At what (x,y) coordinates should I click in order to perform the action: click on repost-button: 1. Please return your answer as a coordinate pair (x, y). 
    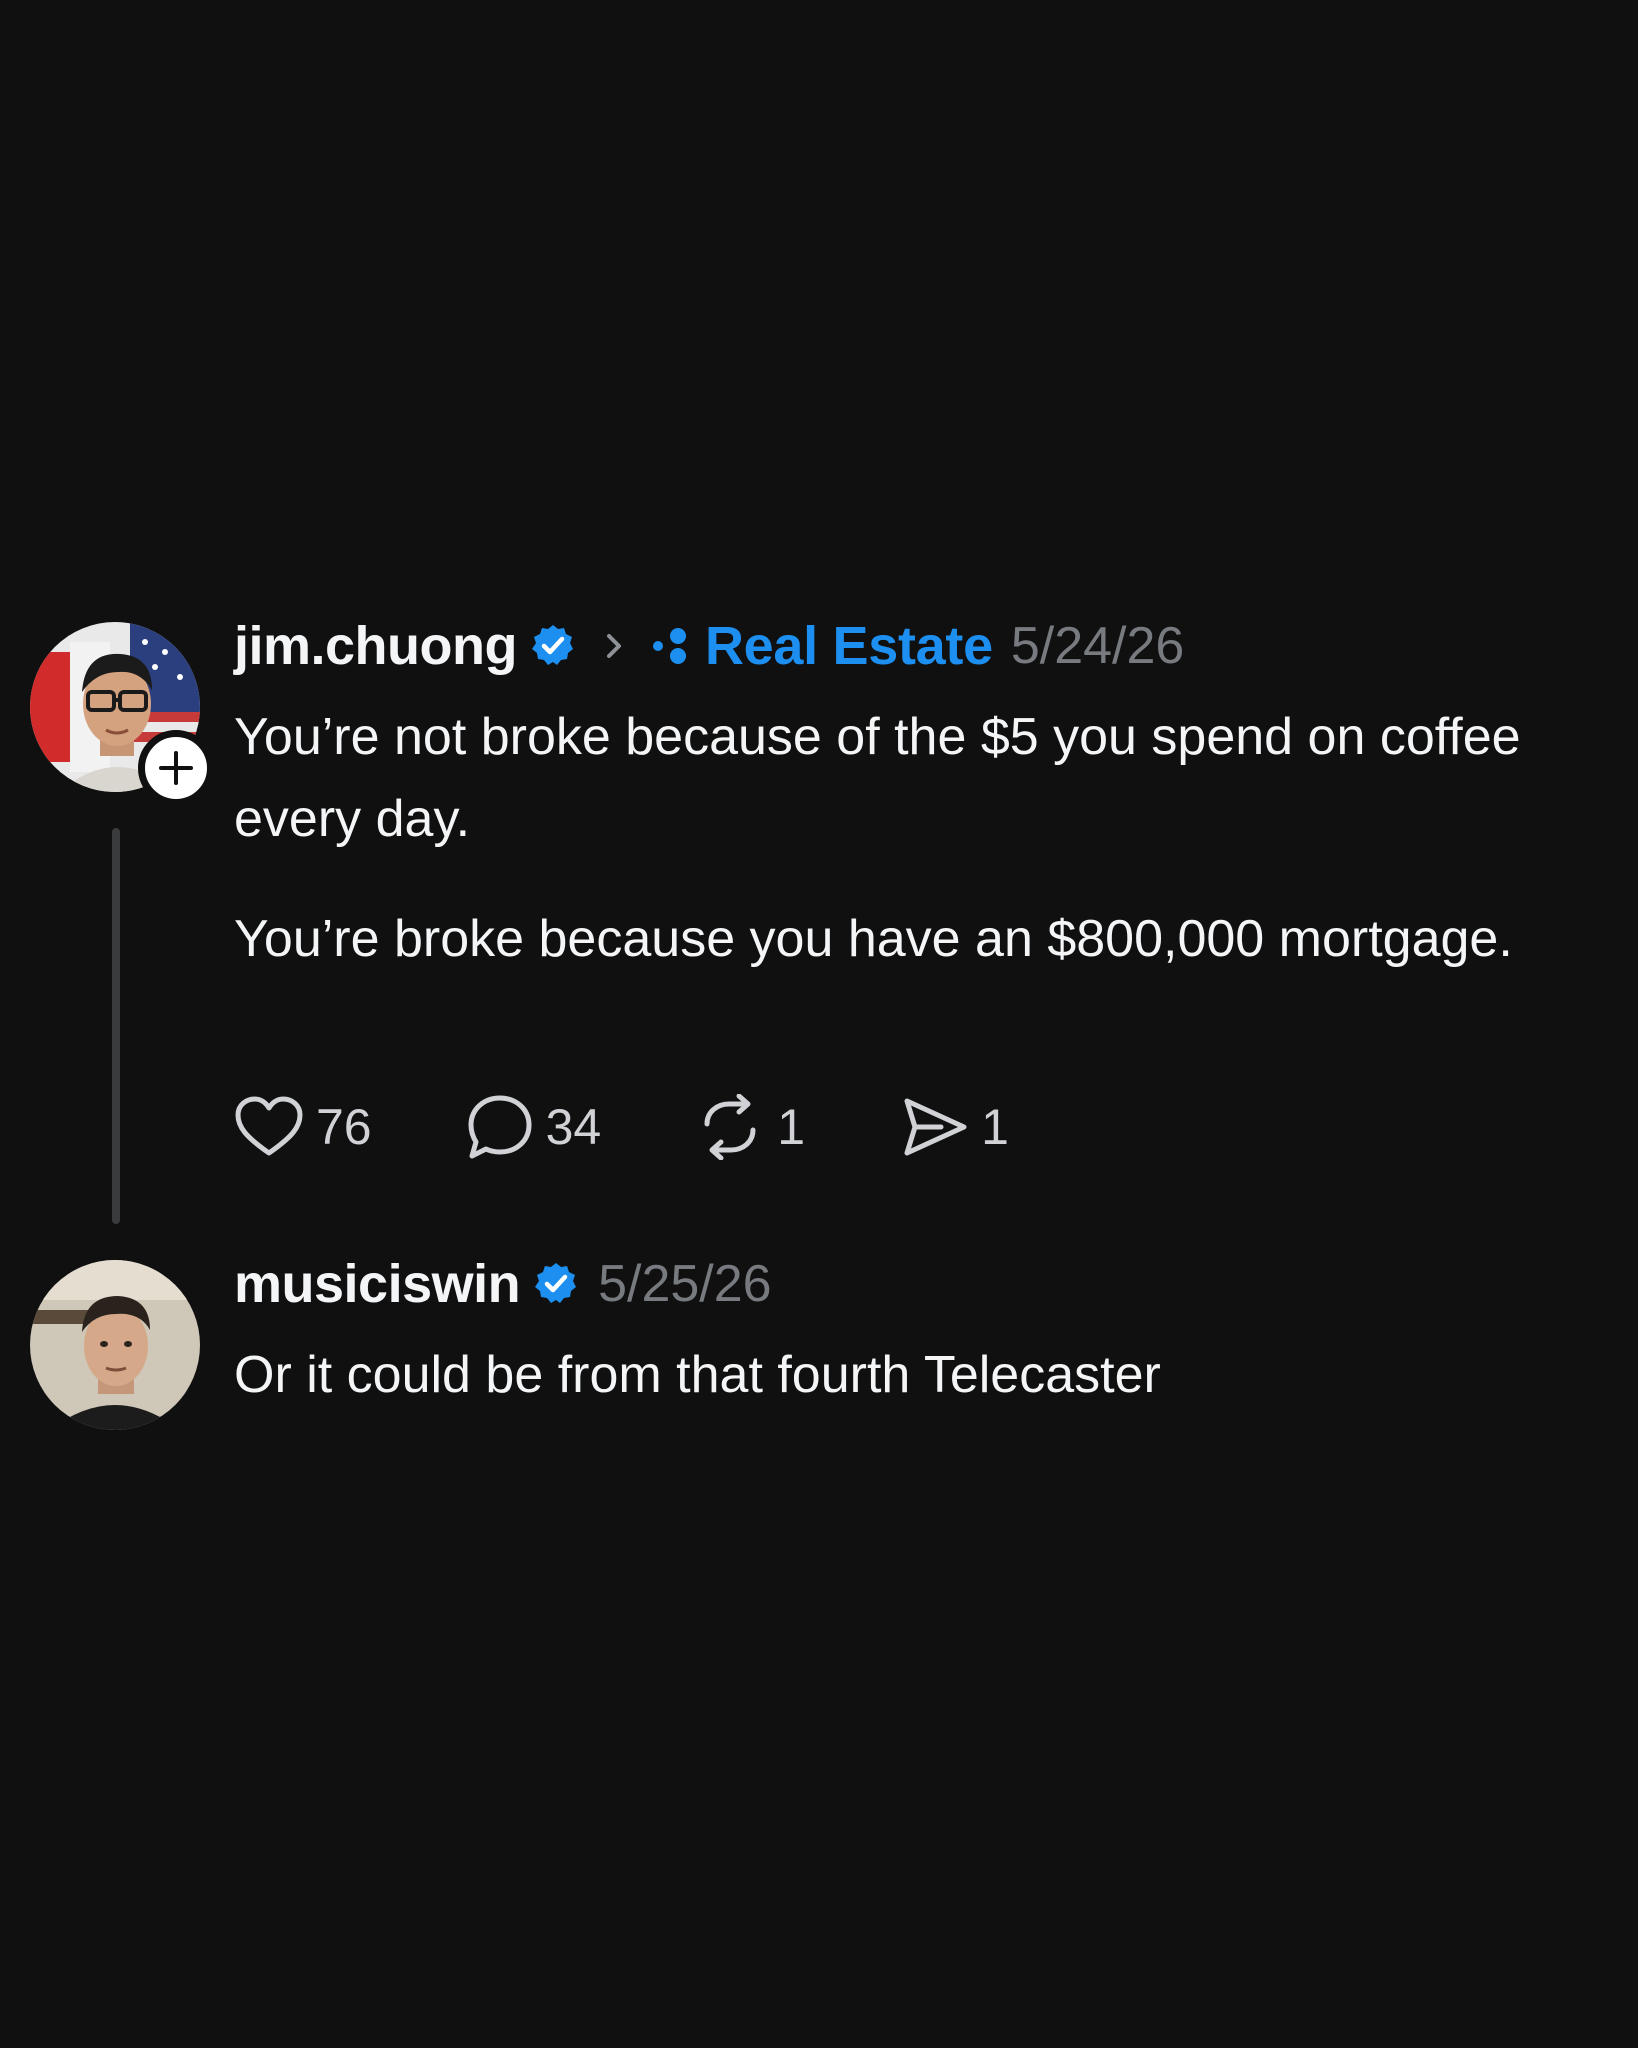
    Looking at the image, I should click on (750, 1127).